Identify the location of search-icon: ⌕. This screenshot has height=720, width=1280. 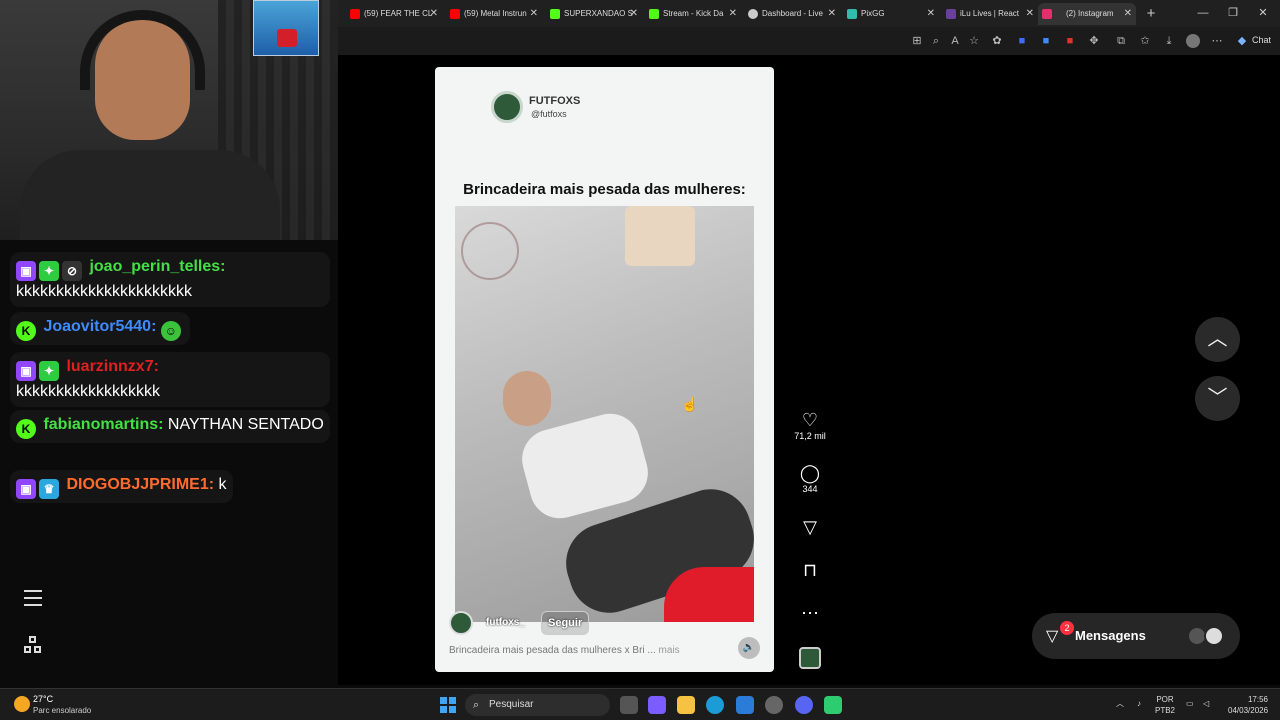
(476, 705).